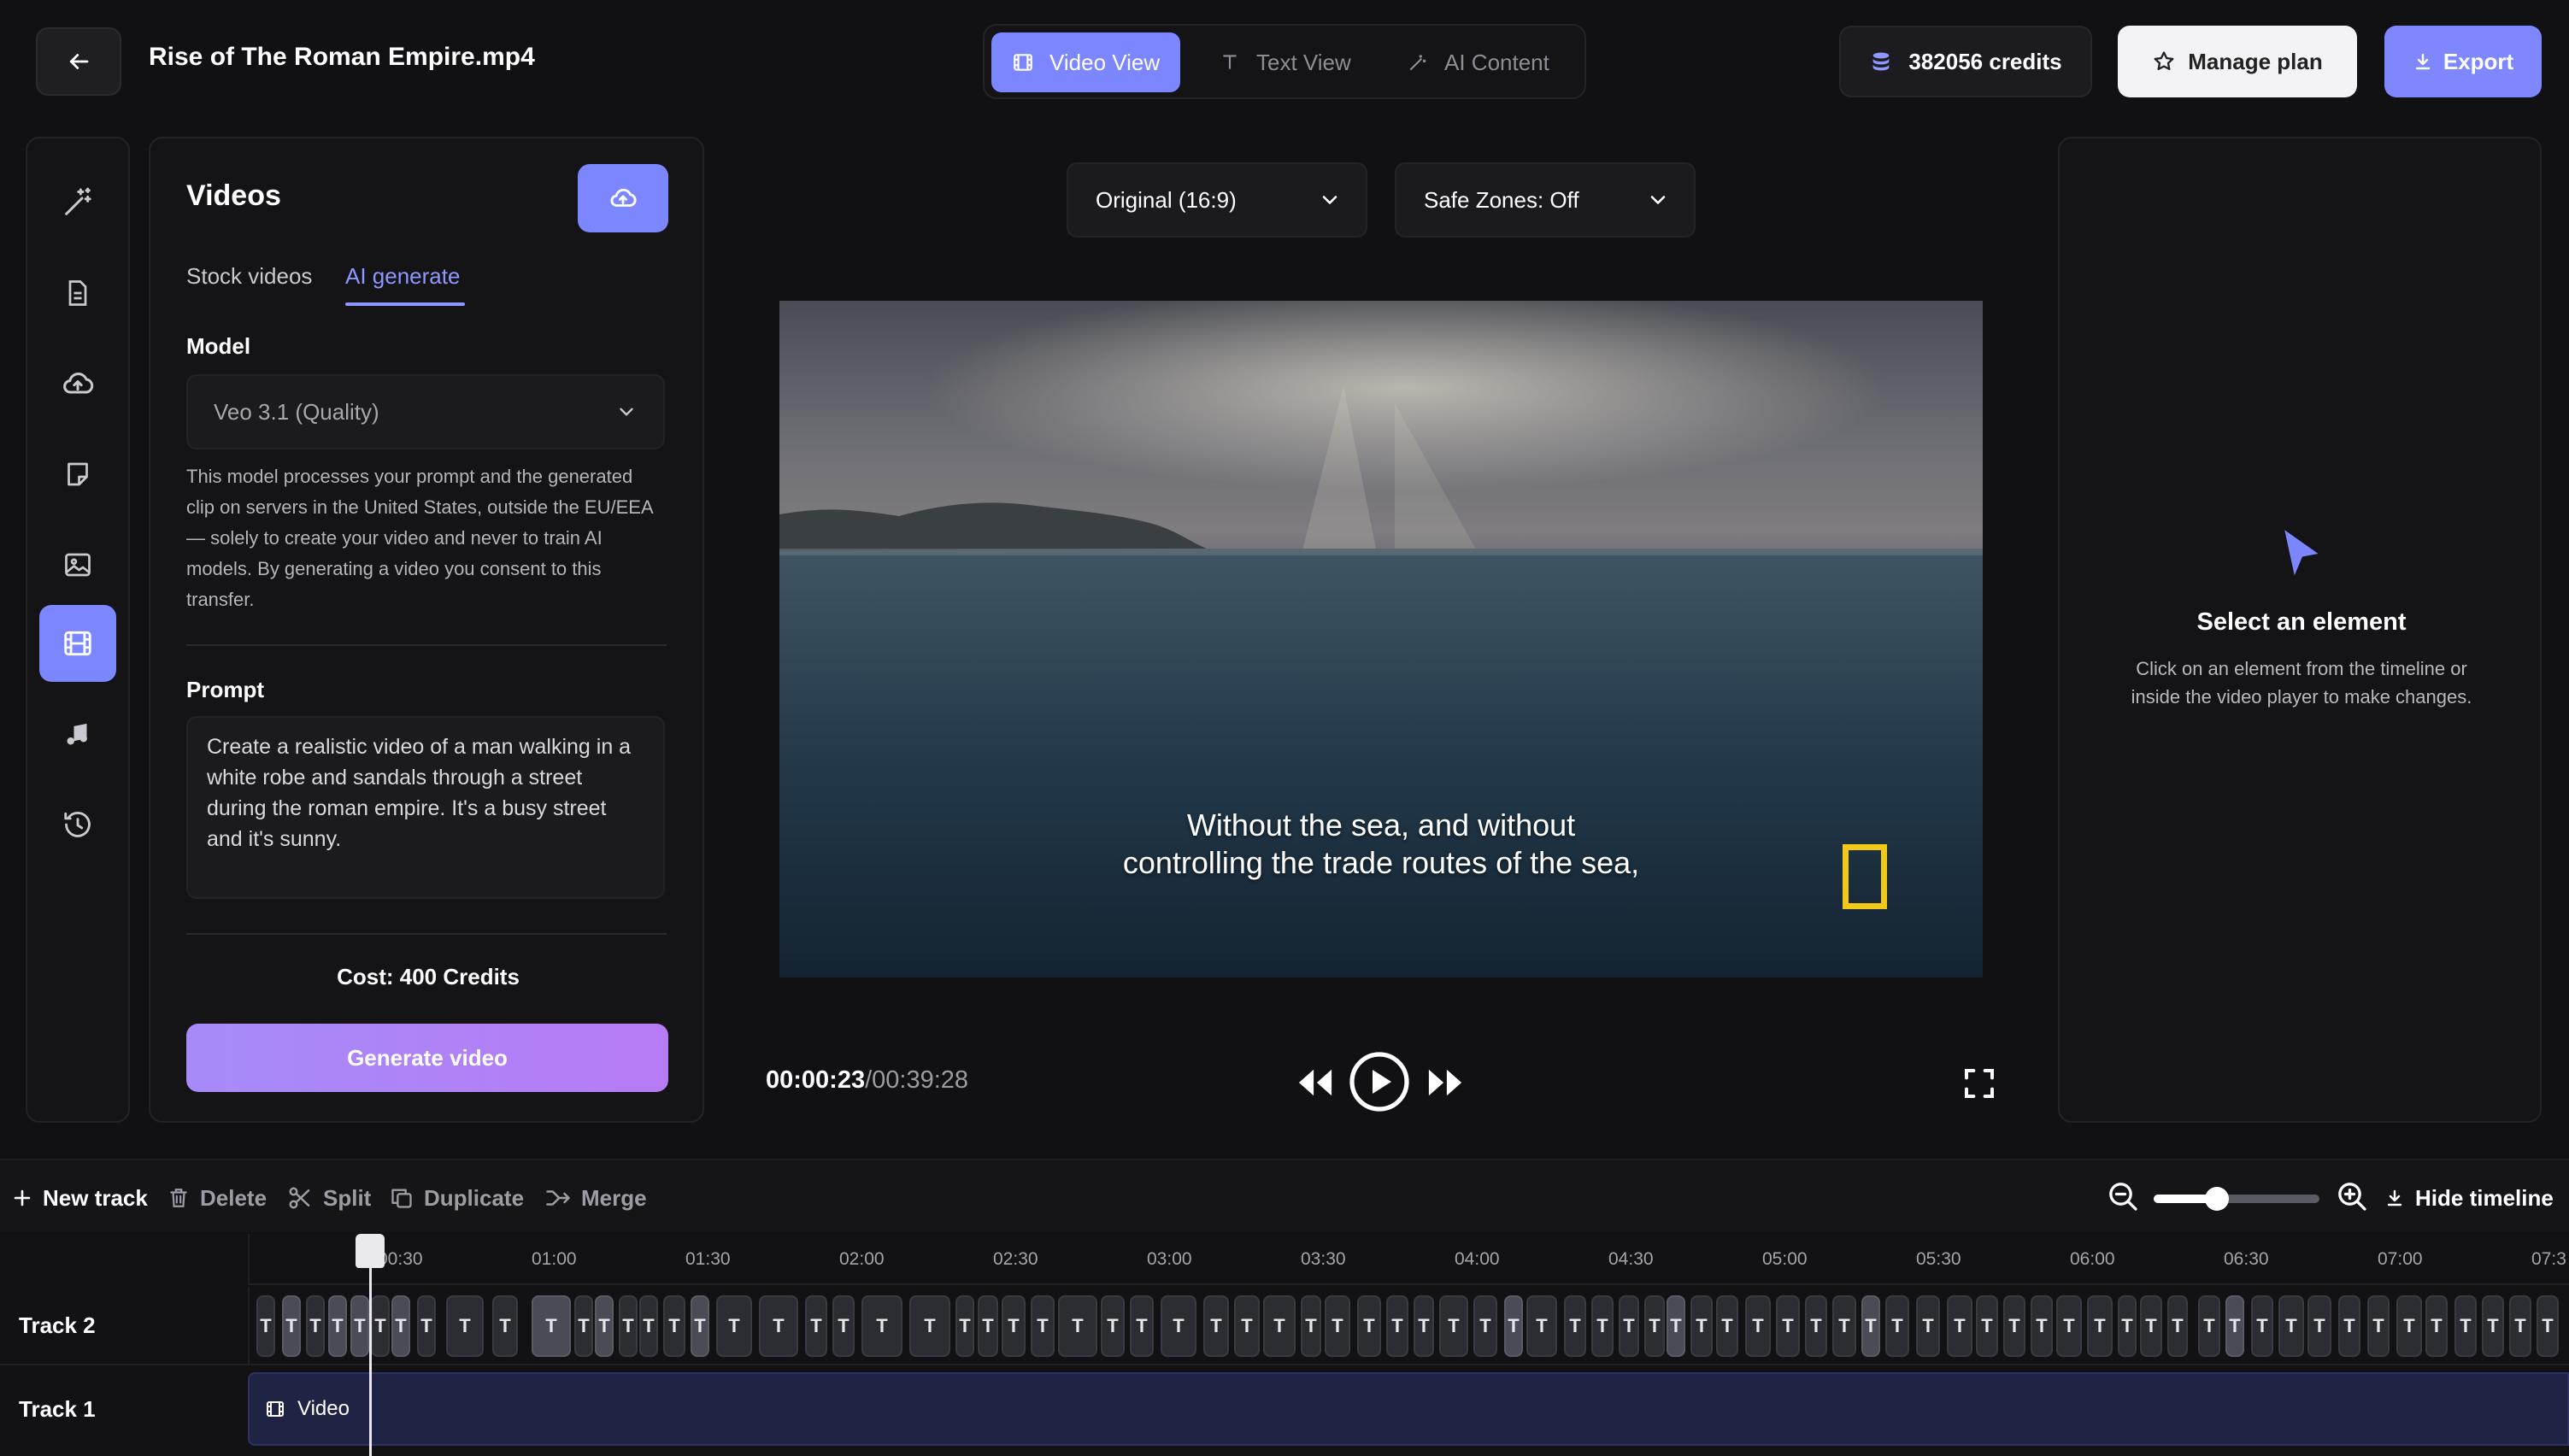 The width and height of the screenshot is (2569, 1456). What do you see at coordinates (77, 824) in the screenshot?
I see `rail-history` at bounding box center [77, 824].